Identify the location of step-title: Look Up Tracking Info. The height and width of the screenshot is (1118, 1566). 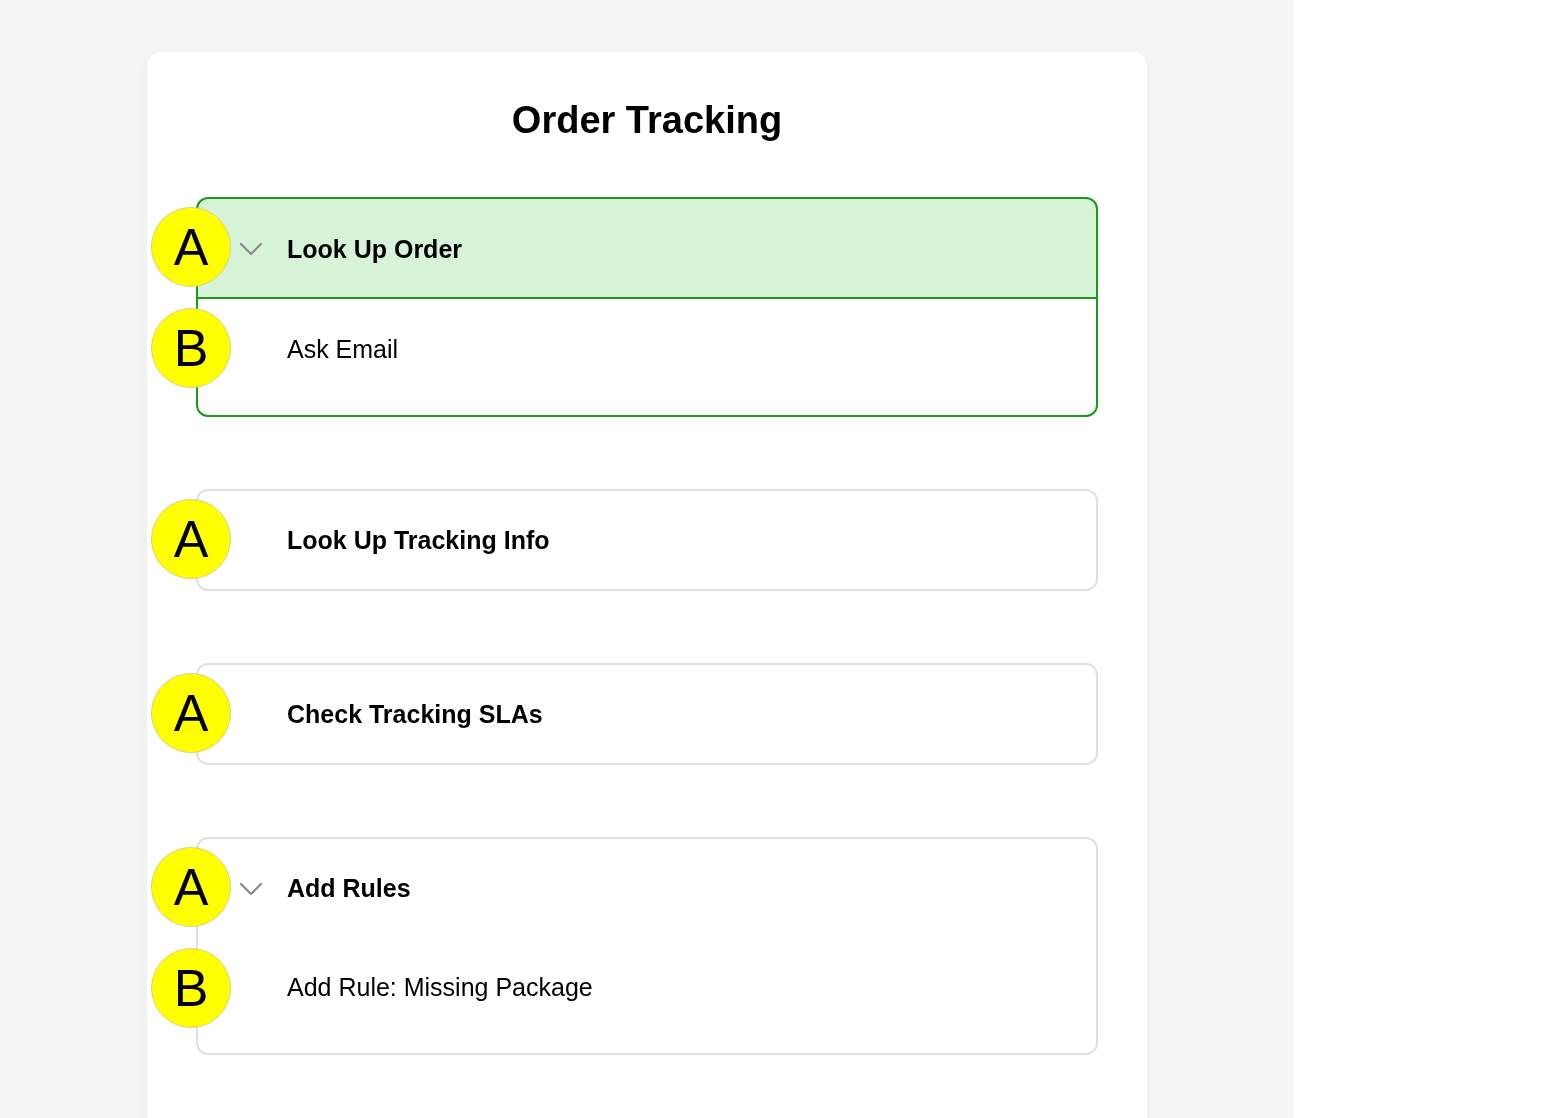
(418, 540).